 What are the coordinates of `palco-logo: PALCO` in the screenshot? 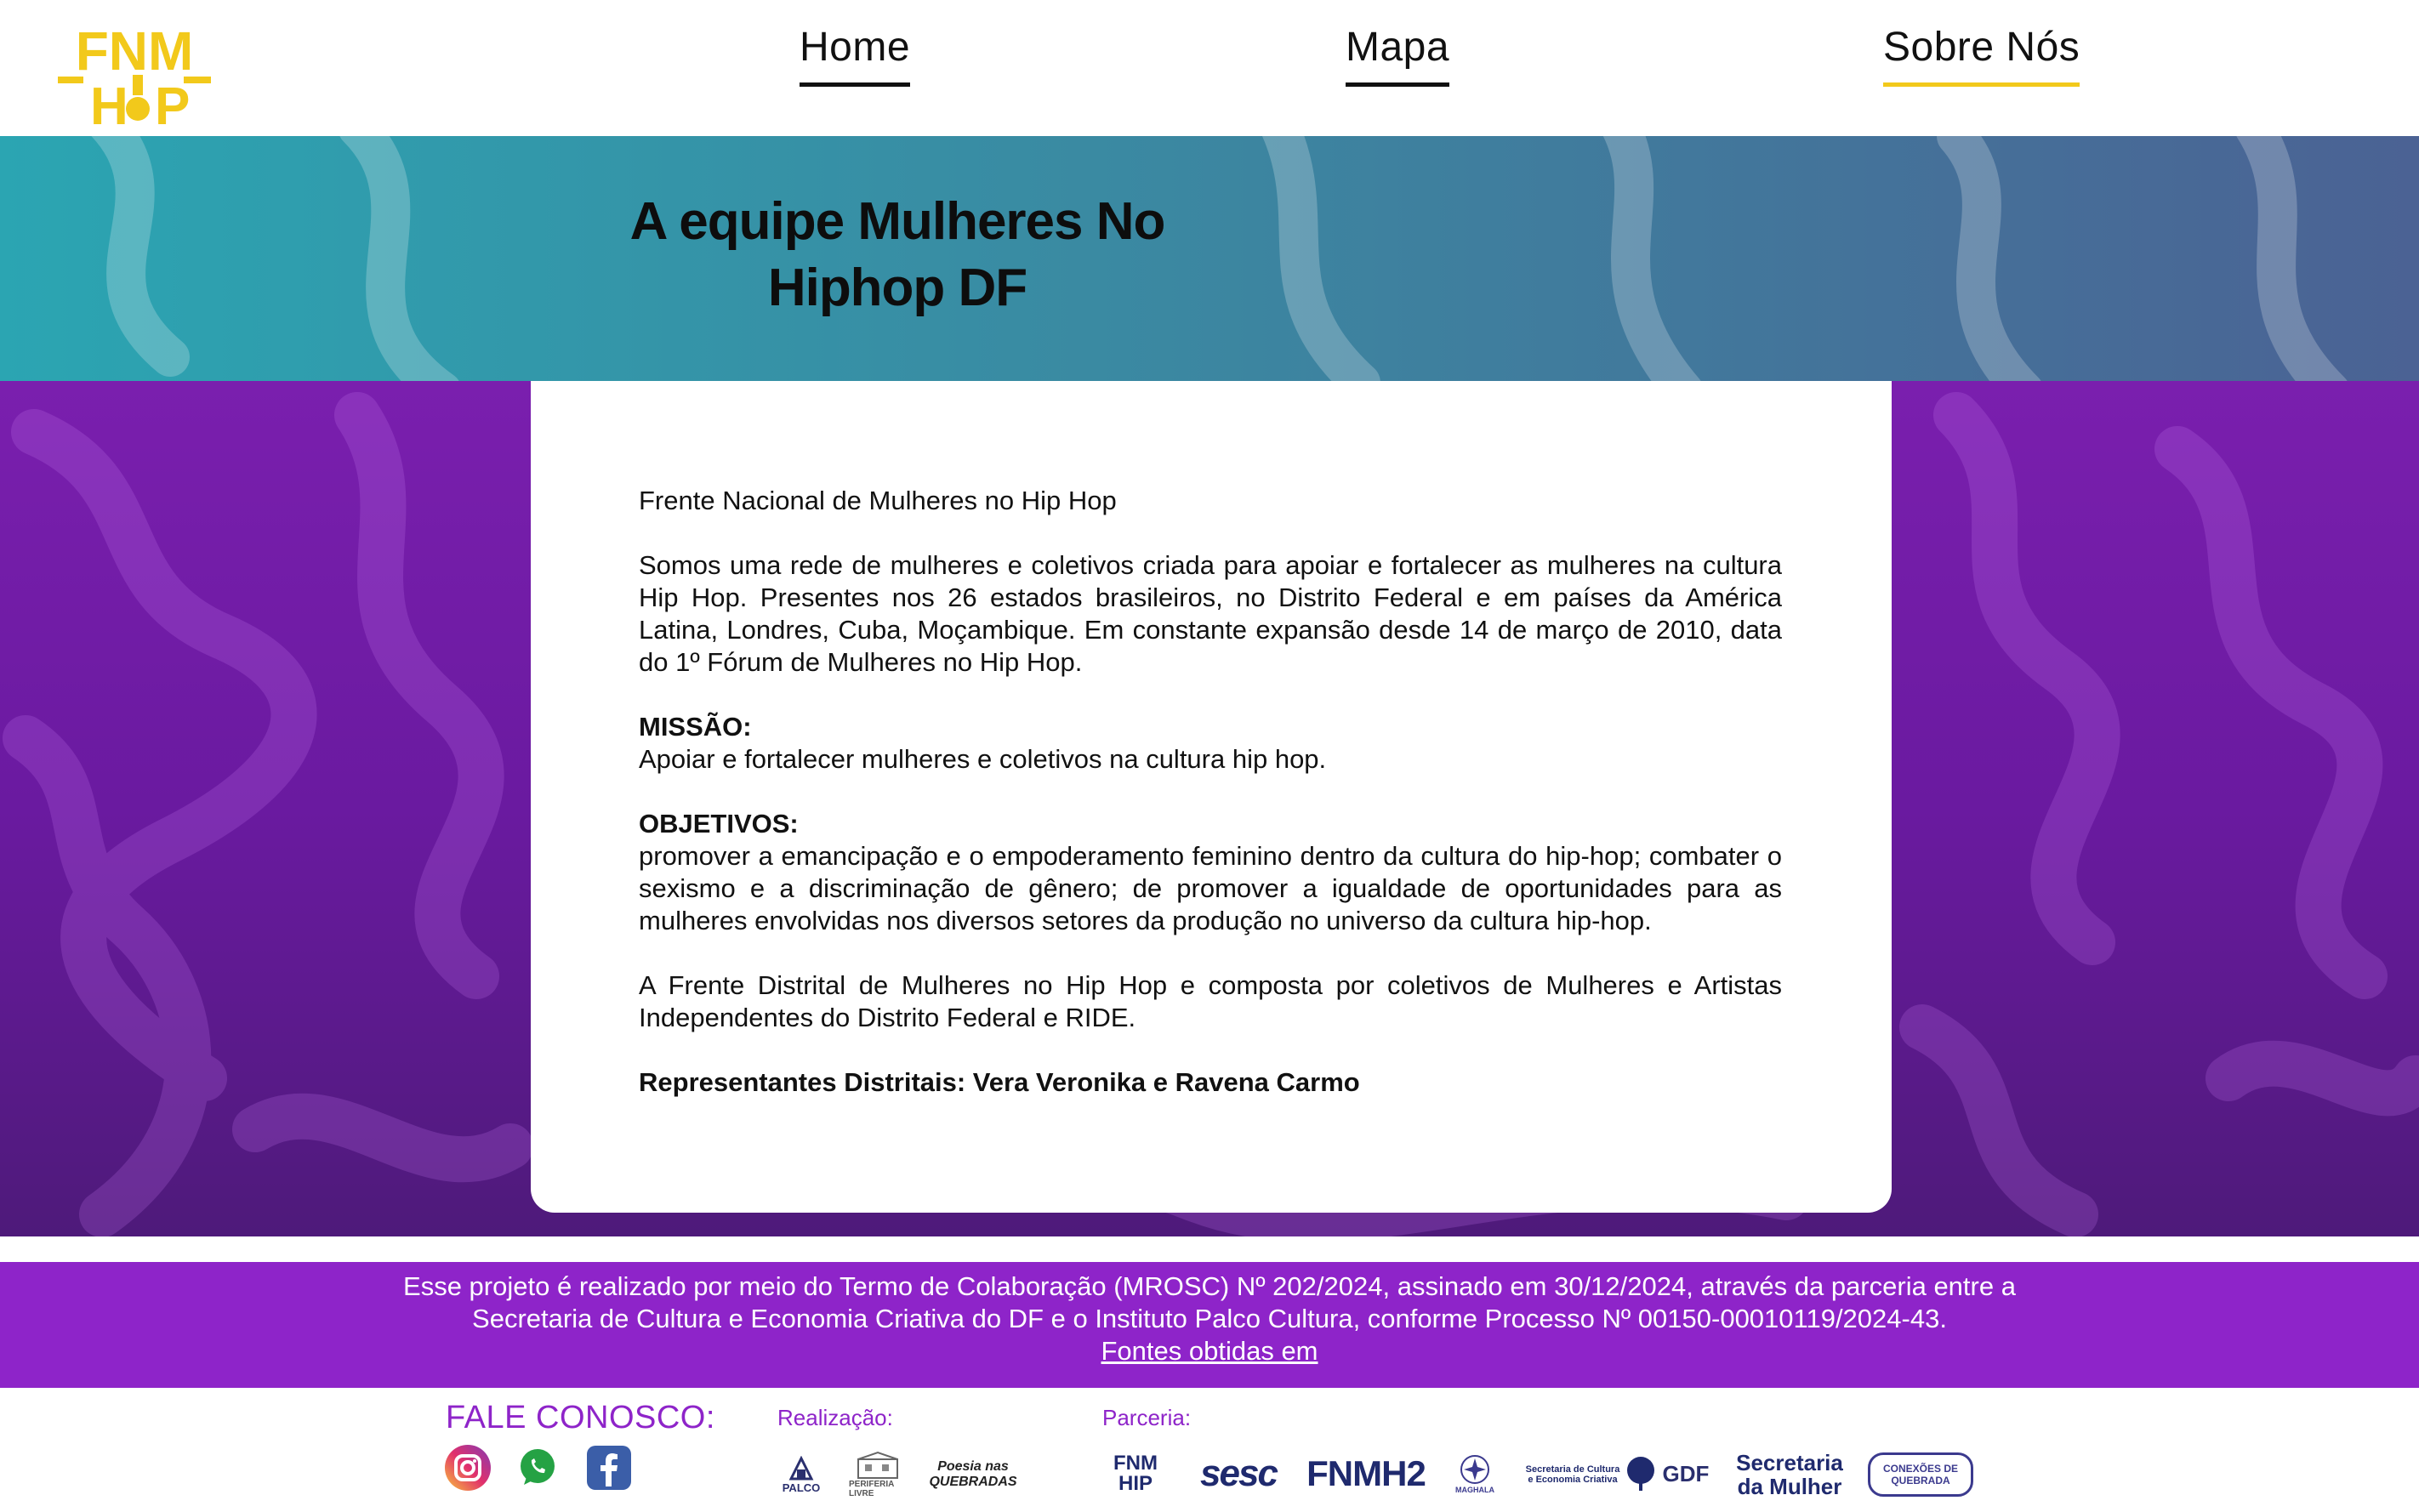 It's located at (801, 1474).